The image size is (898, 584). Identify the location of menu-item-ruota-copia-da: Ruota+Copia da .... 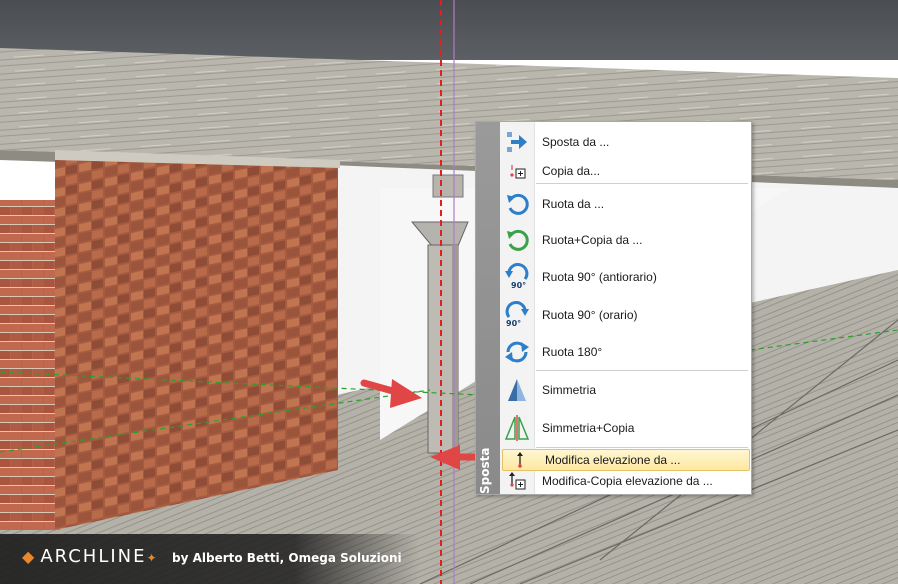
(625, 240).